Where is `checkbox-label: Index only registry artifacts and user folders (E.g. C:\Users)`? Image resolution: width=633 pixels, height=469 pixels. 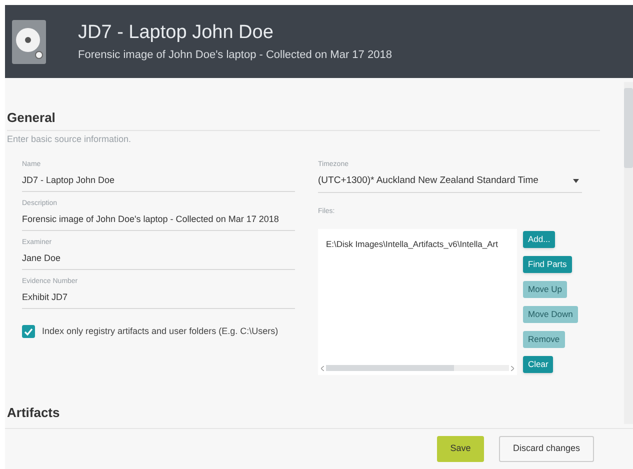 checkbox-label: Index only registry artifacts and user folders (E.g. C:\Users) is located at coordinates (160, 331).